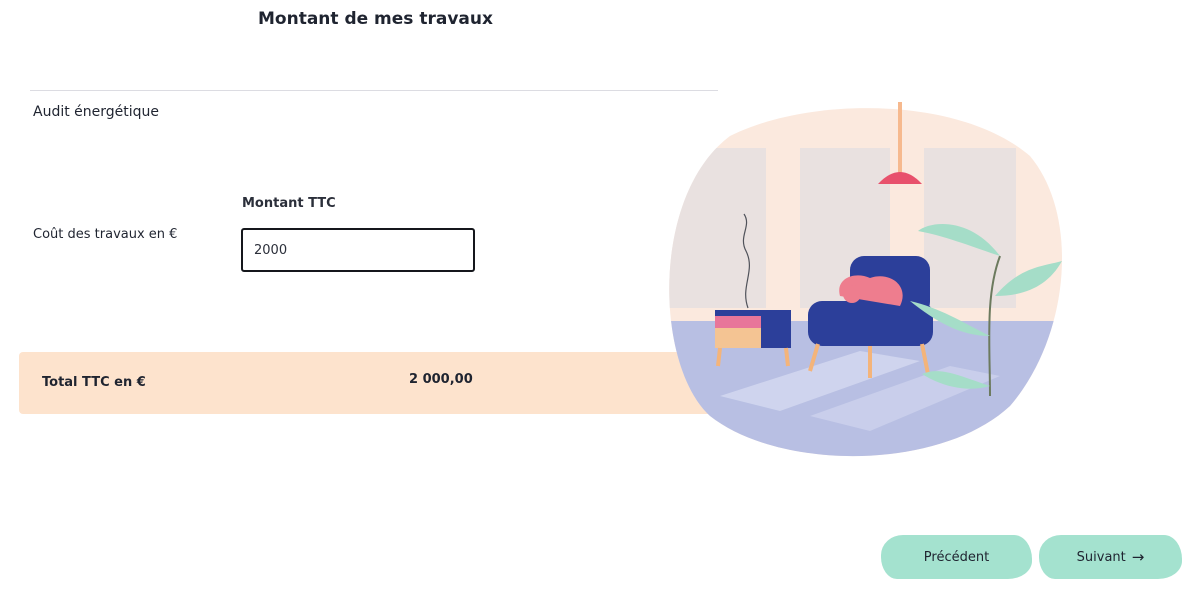 Image resolution: width=1196 pixels, height=600 pixels. Describe the element at coordinates (358, 250) in the screenshot. I see `amount-input` at that location.